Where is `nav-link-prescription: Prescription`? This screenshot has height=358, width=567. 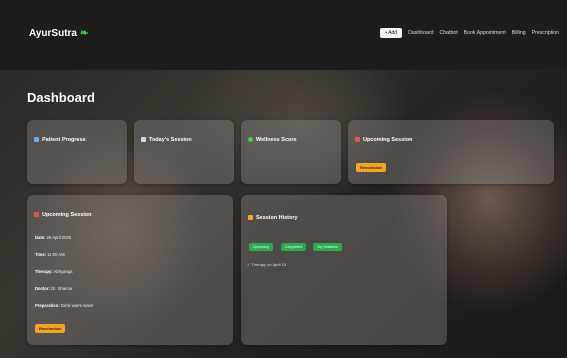
nav-link-prescription: Prescription is located at coordinates (545, 33).